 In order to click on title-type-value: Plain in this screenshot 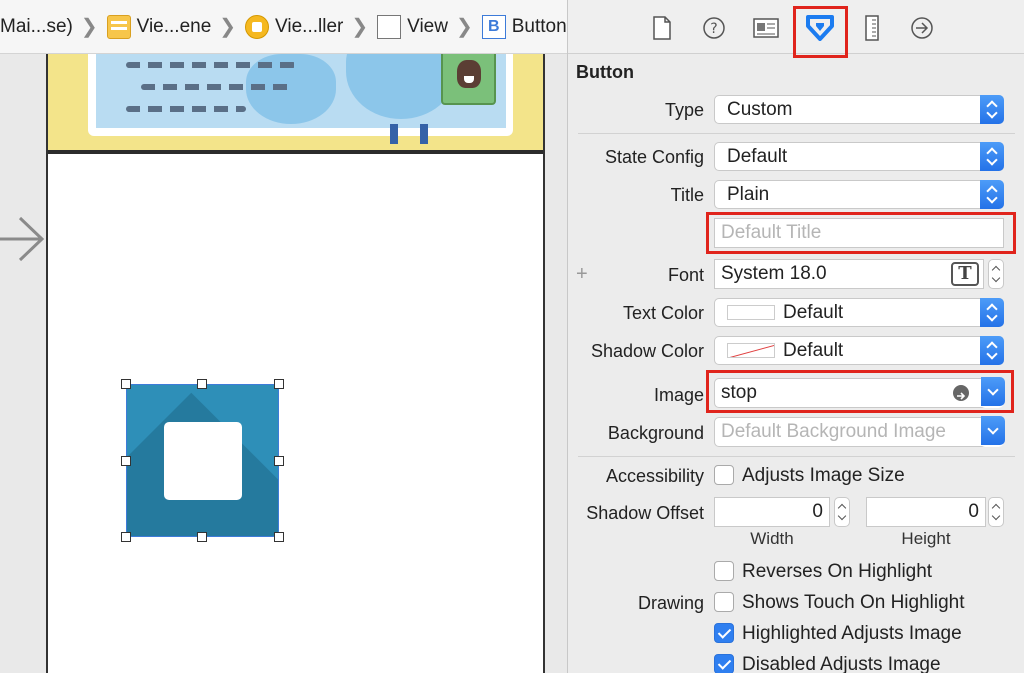, I will do `click(748, 194)`.